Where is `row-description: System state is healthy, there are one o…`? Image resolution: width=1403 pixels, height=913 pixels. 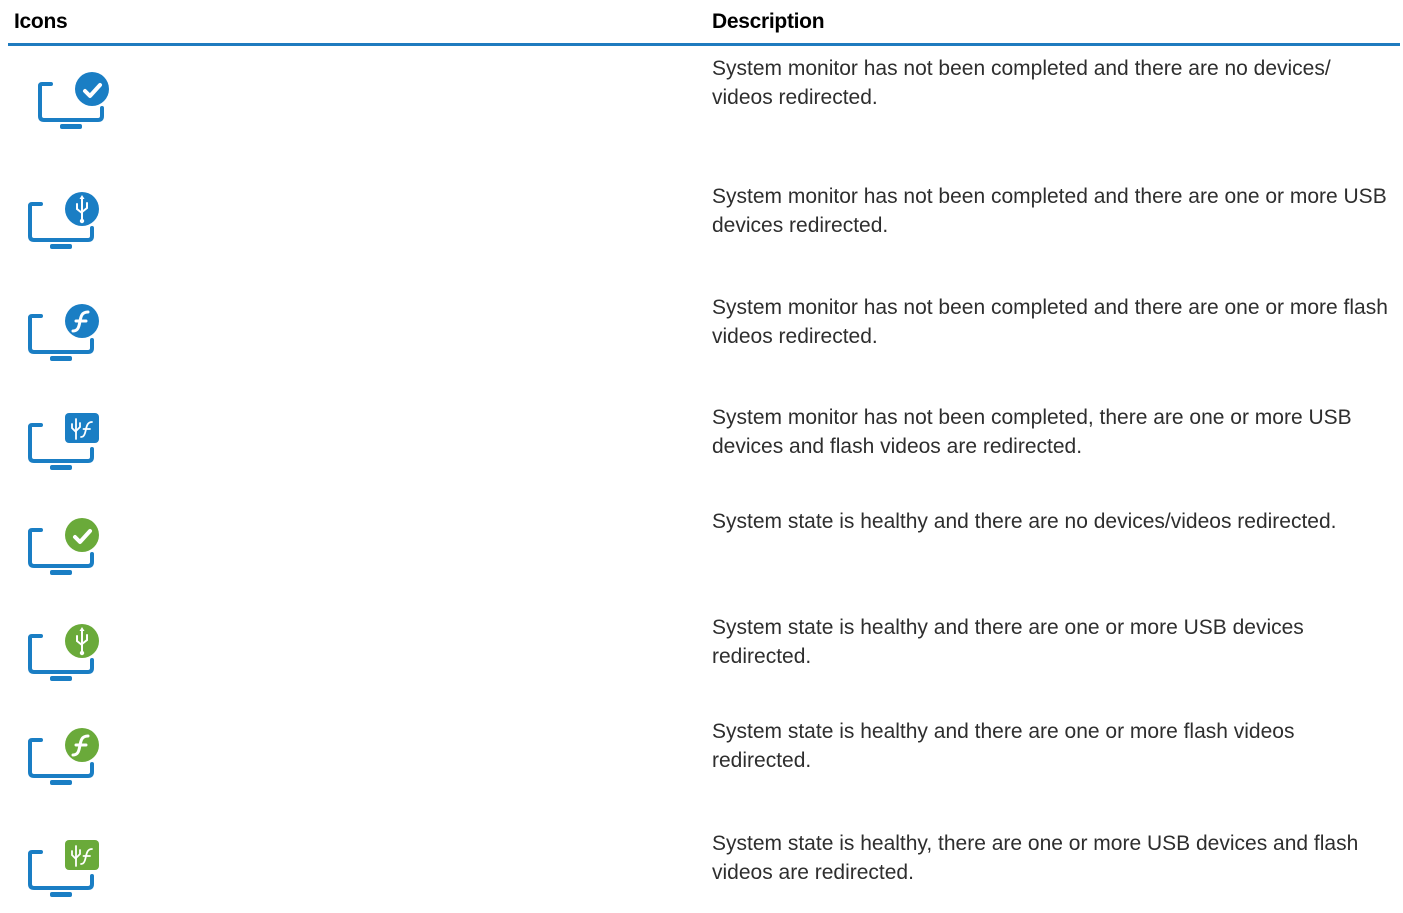 row-description: System state is healthy, there are one o… is located at coordinates (1035, 858).